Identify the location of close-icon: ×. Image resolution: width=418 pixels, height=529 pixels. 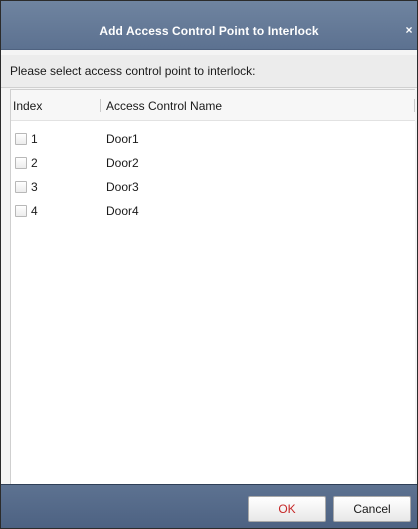
(409, 30).